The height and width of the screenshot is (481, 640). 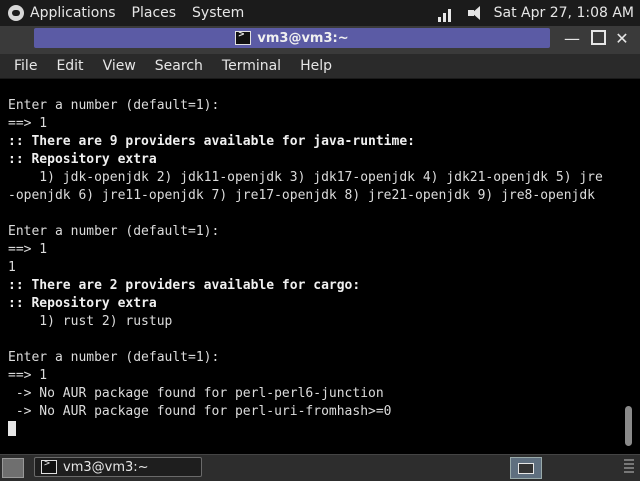 I want to click on show-desktop-button, so click(x=13, y=468).